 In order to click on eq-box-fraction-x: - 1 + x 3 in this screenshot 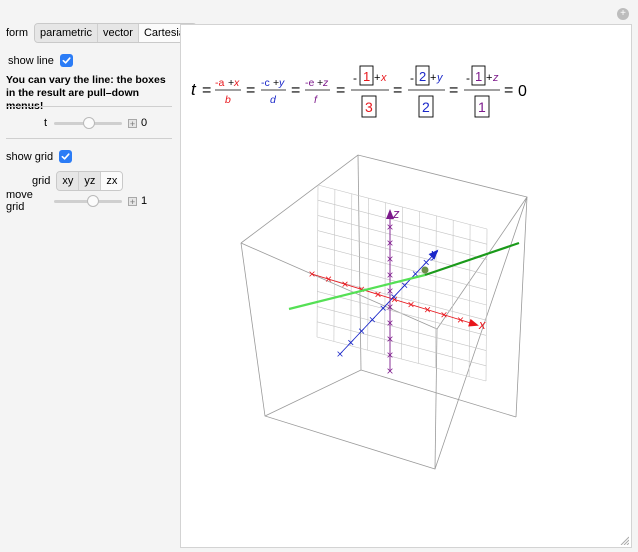, I will do `click(370, 91)`.